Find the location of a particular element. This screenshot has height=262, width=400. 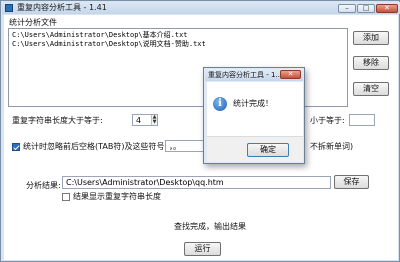

spinner-arrows-icon: ▲ ▼ is located at coordinates (154, 120).